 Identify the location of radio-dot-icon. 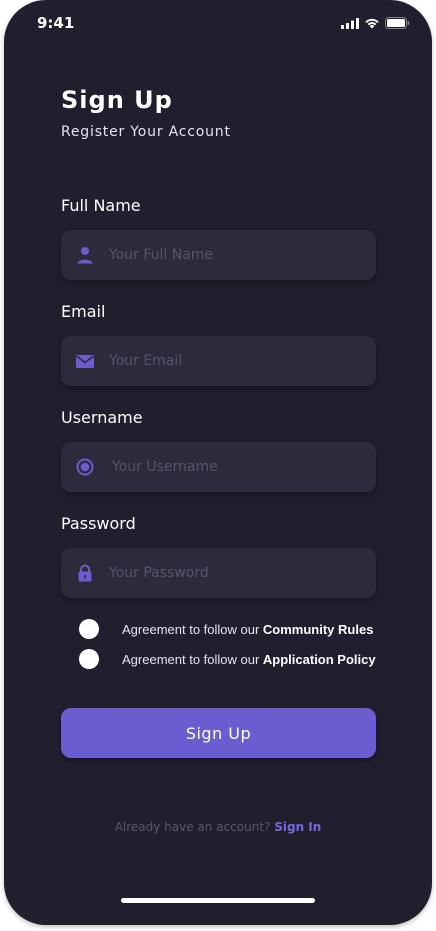
(85, 467).